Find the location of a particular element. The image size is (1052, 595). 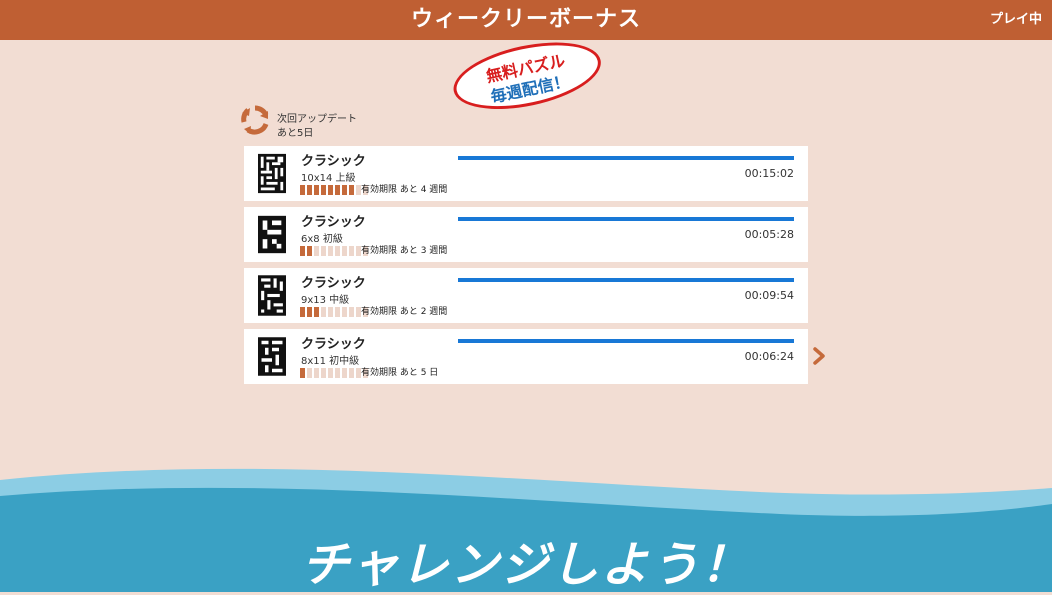

puzzle-size: 10x14 上級 is located at coordinates (328, 178).